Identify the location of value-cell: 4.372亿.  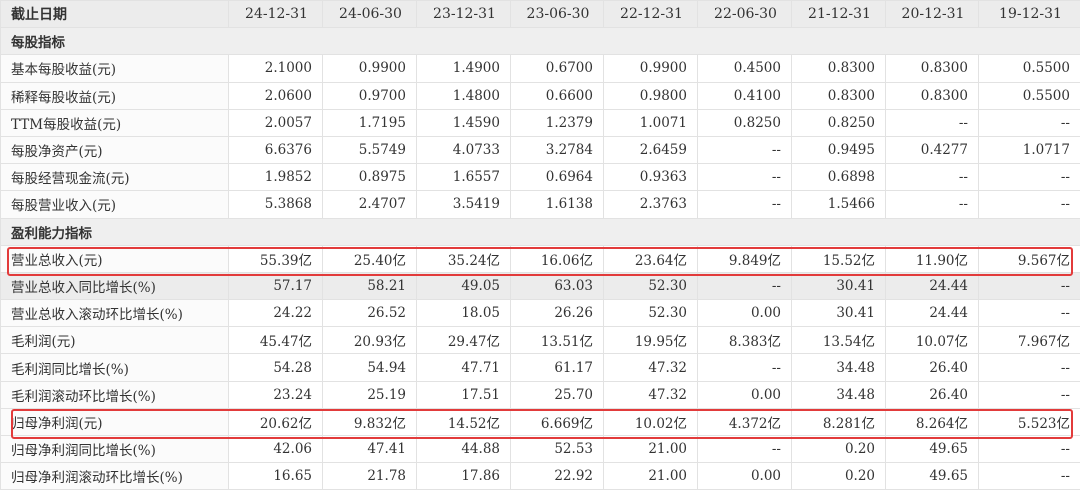
(744, 422).